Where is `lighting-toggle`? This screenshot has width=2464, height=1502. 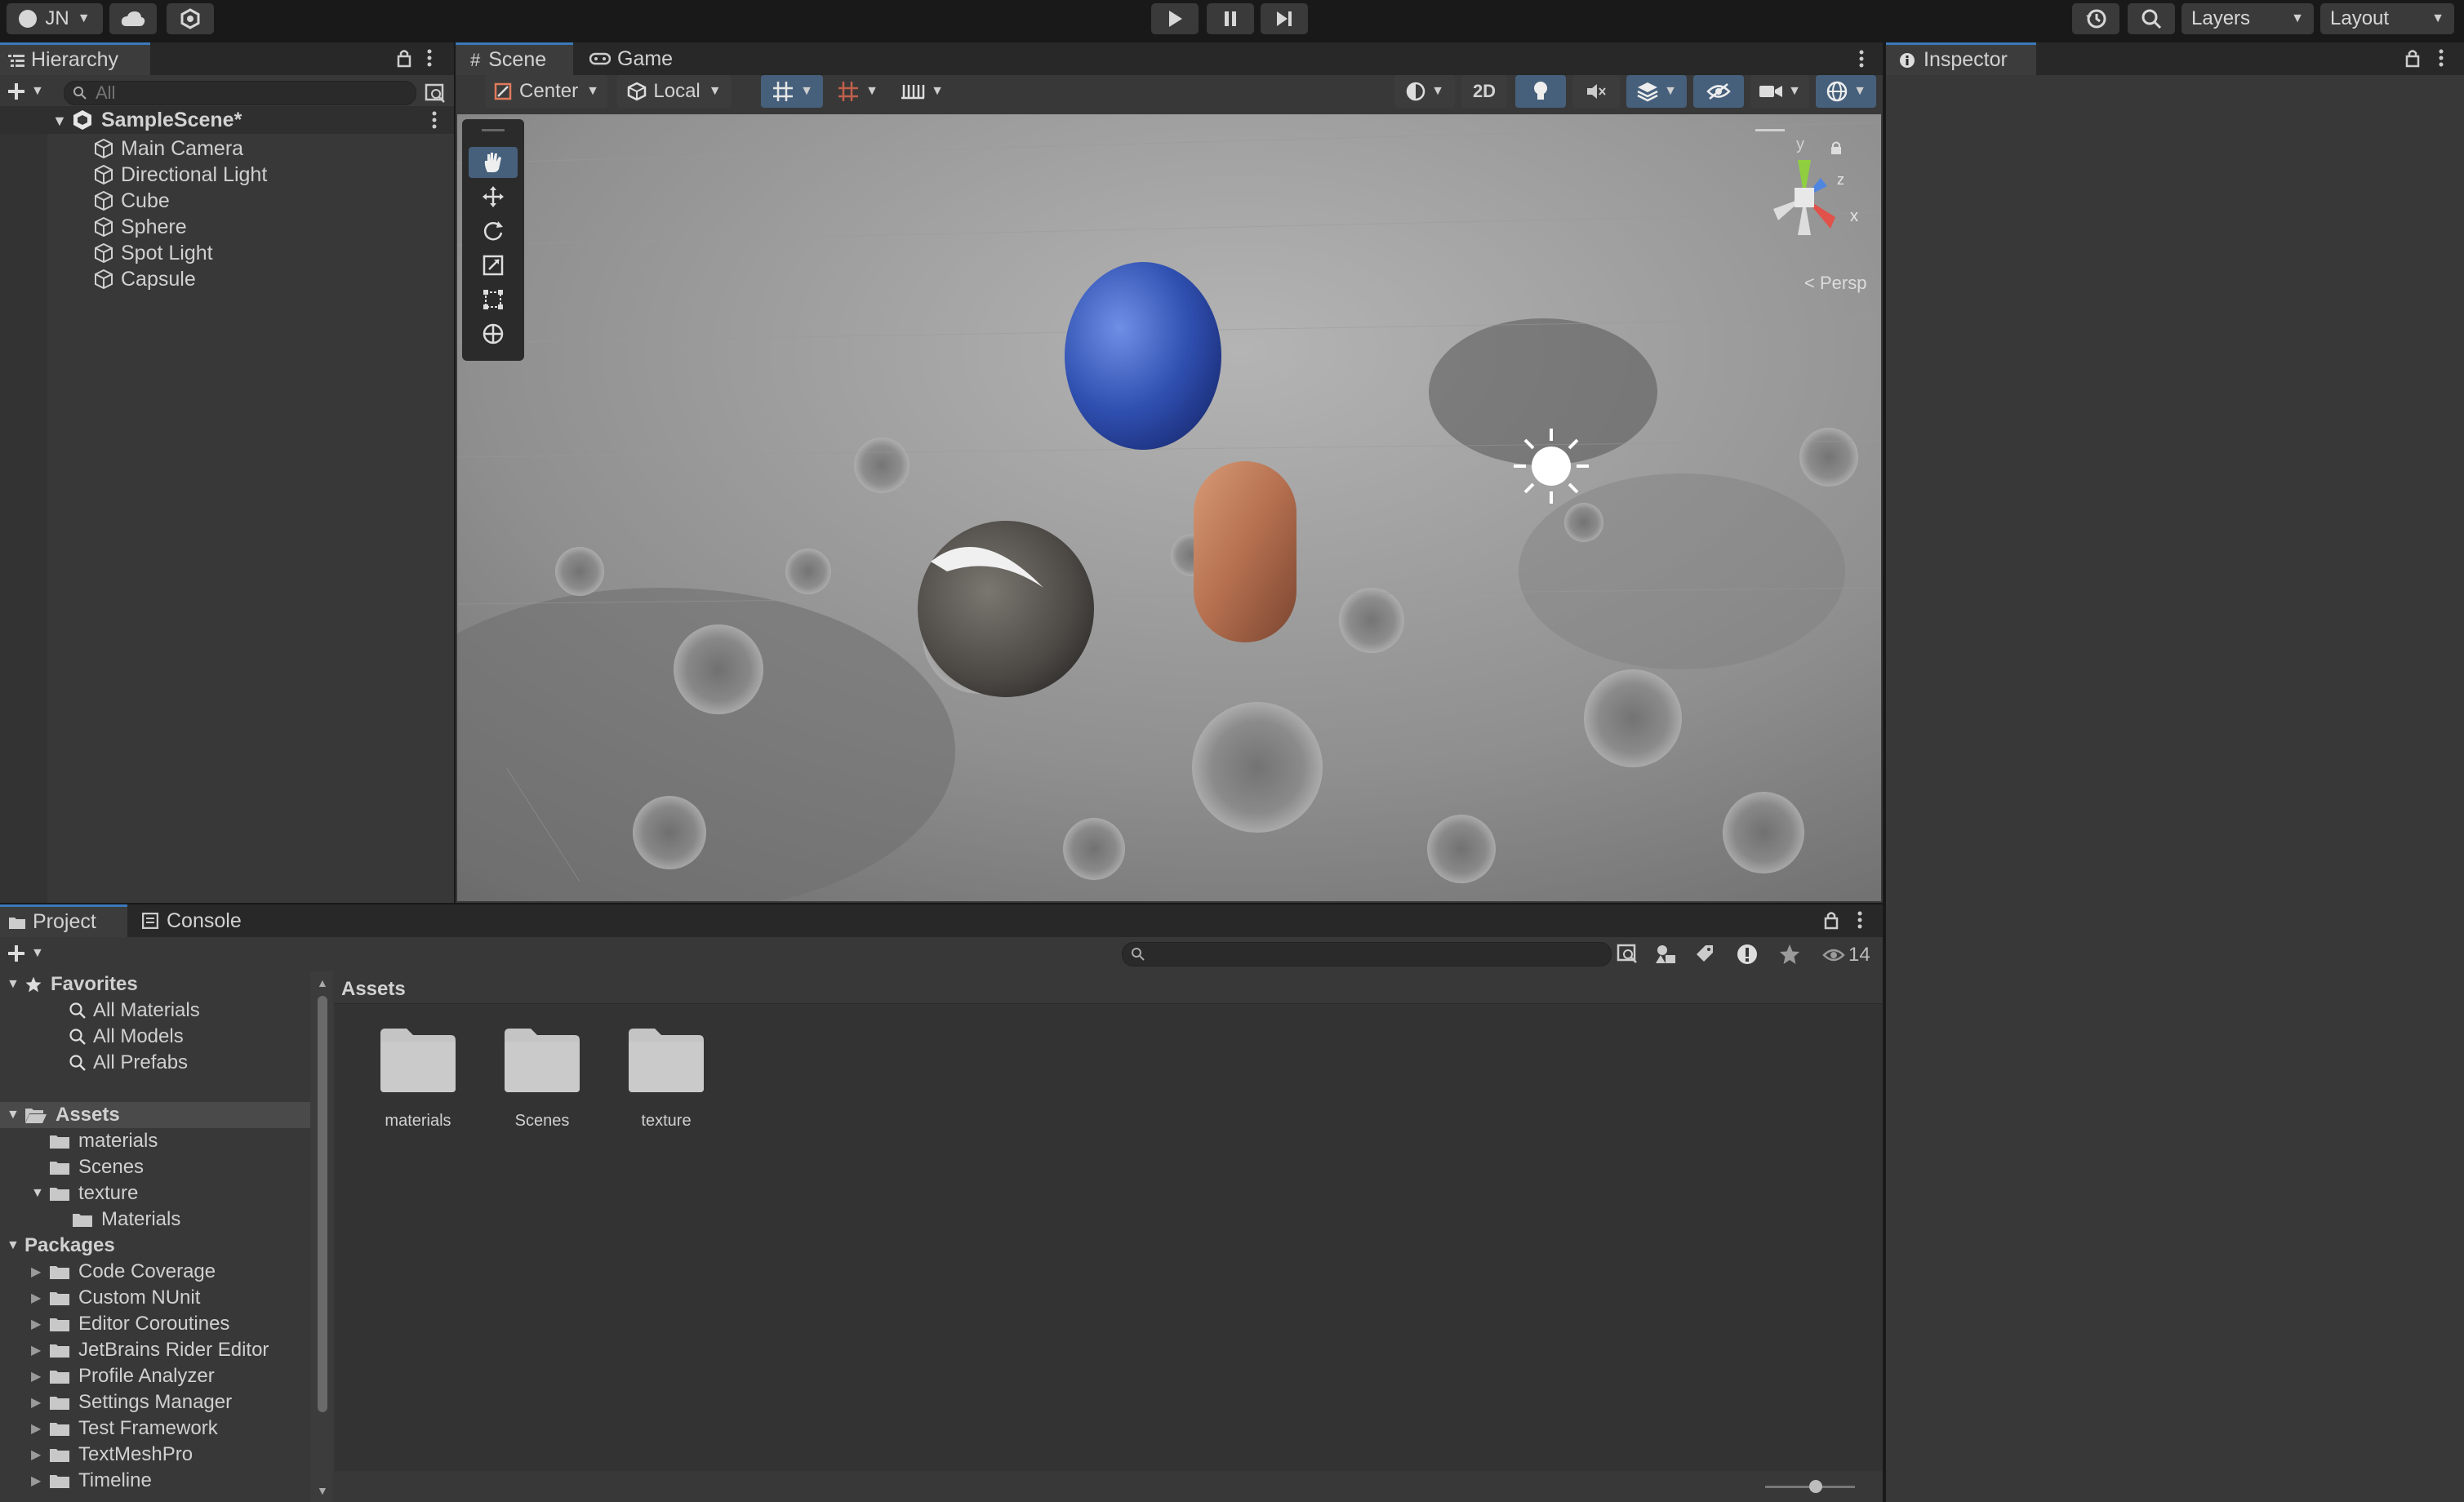 lighting-toggle is located at coordinates (1540, 91).